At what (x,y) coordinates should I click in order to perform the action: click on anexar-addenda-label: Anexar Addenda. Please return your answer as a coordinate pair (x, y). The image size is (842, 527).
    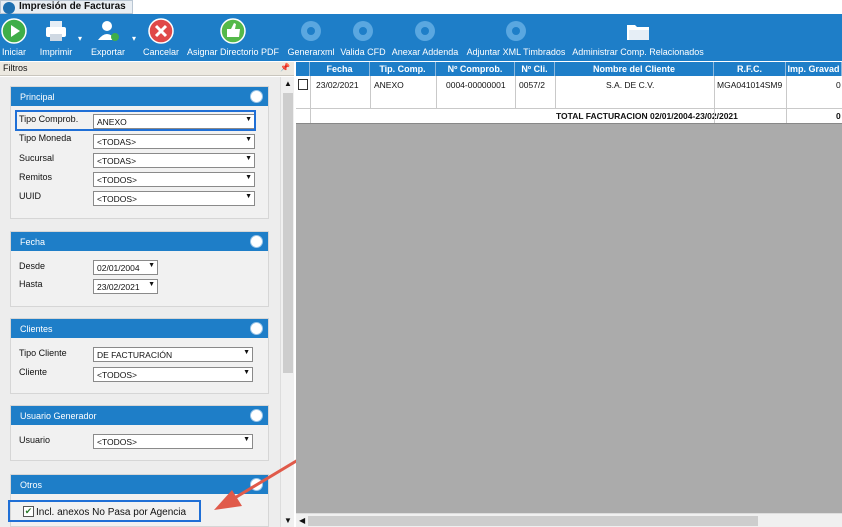
    Looking at the image, I should click on (425, 52).